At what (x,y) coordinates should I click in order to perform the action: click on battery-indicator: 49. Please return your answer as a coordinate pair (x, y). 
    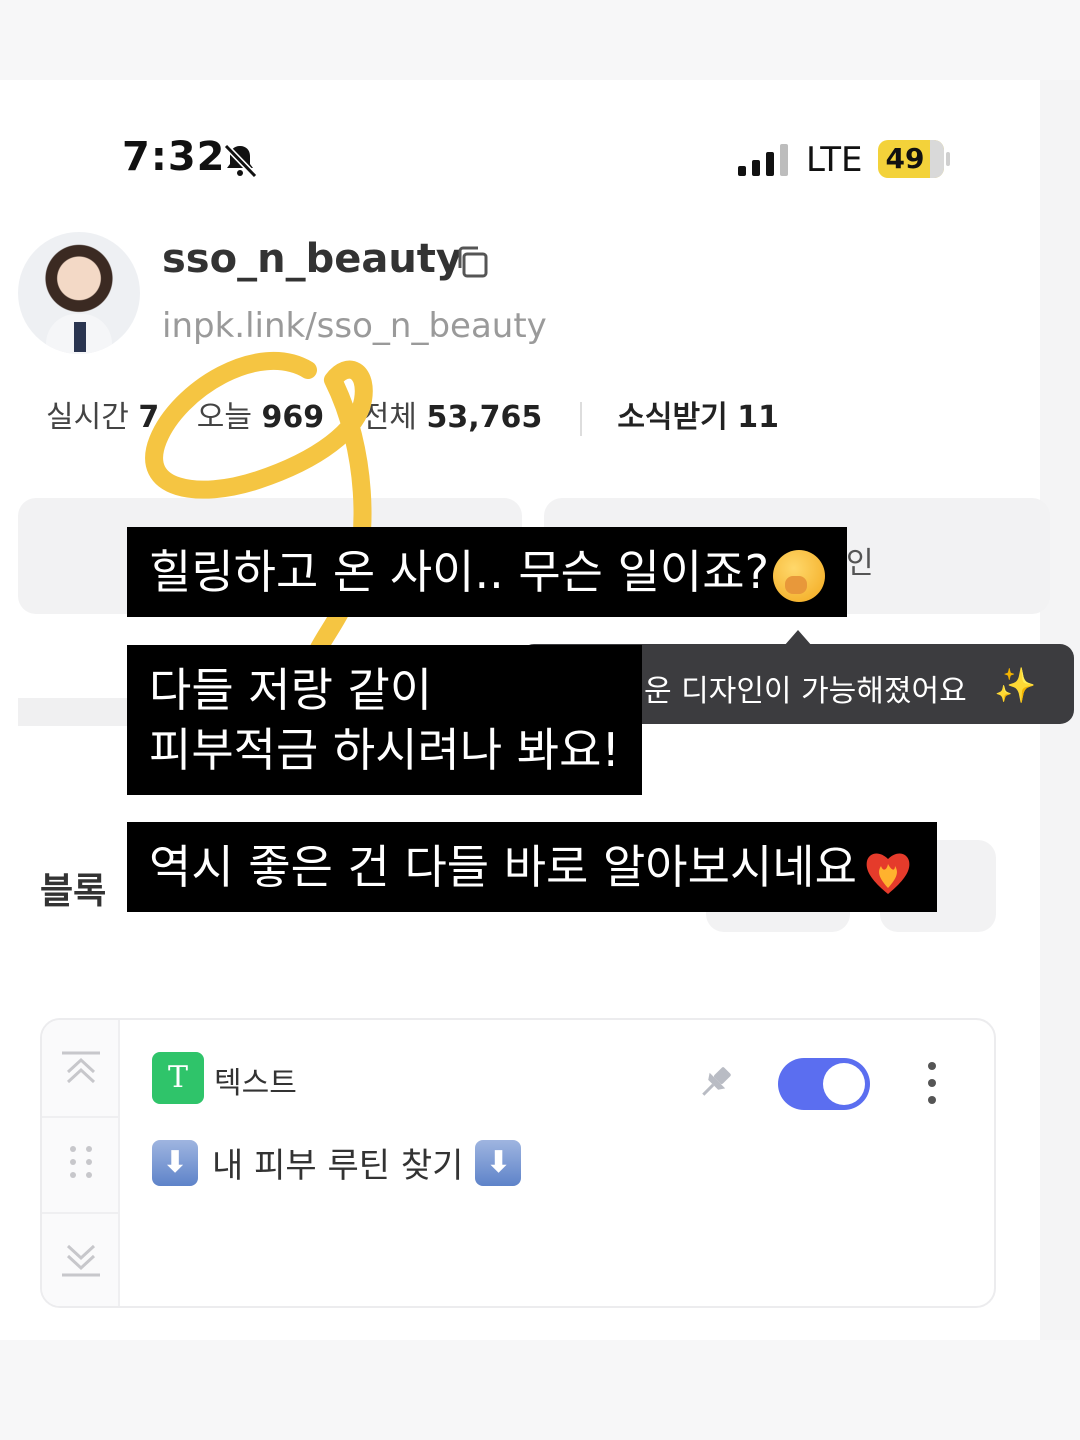
    Looking at the image, I should click on (911, 159).